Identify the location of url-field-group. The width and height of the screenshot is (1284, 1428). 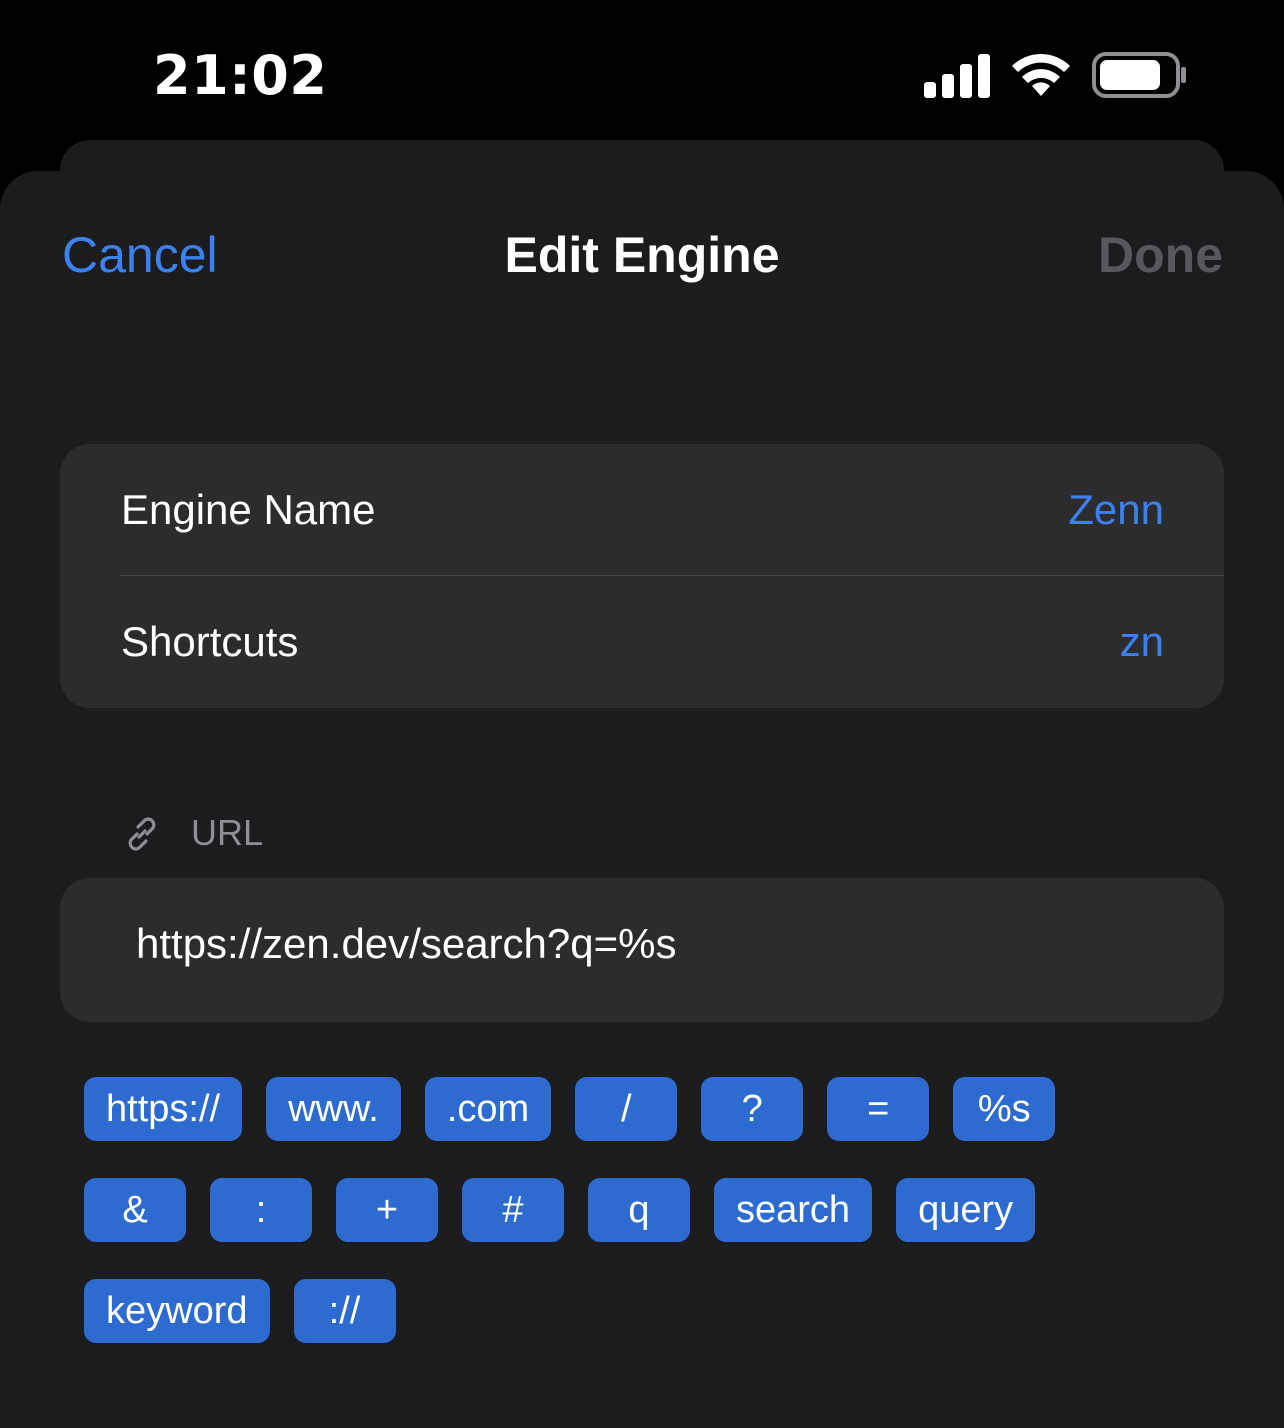
(642, 950).